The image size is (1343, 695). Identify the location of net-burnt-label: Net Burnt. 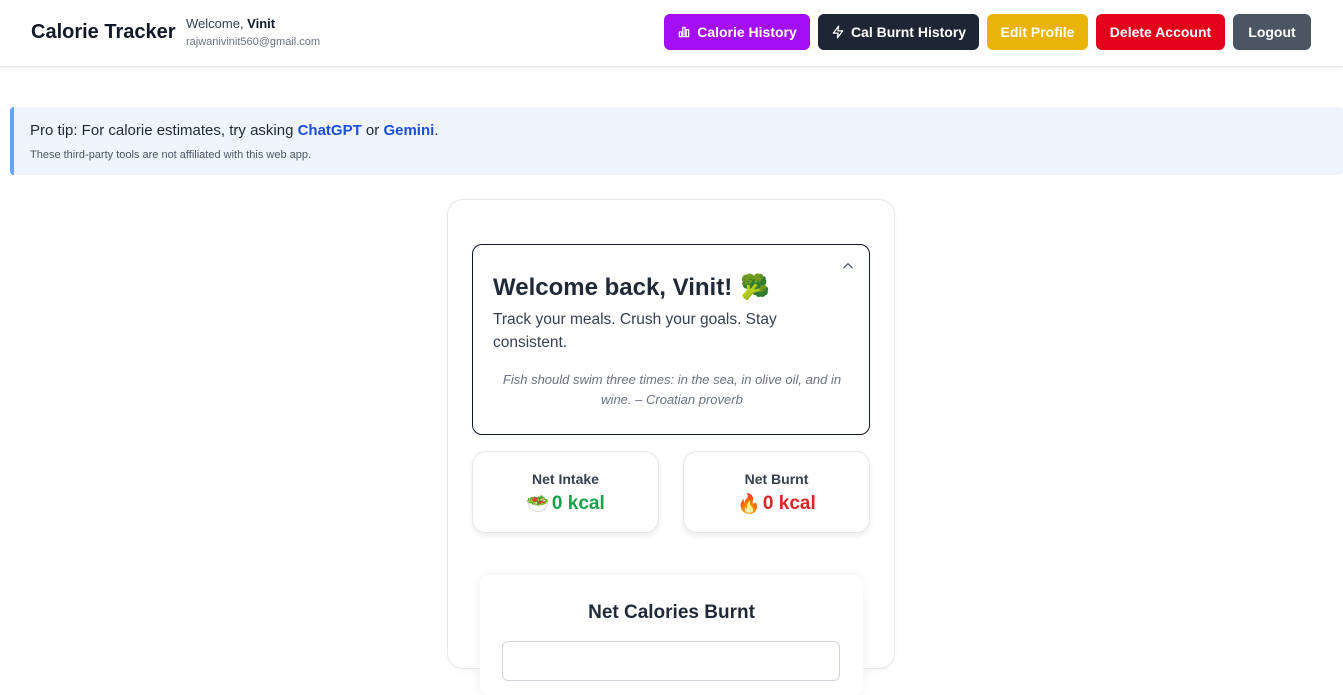
(776, 479).